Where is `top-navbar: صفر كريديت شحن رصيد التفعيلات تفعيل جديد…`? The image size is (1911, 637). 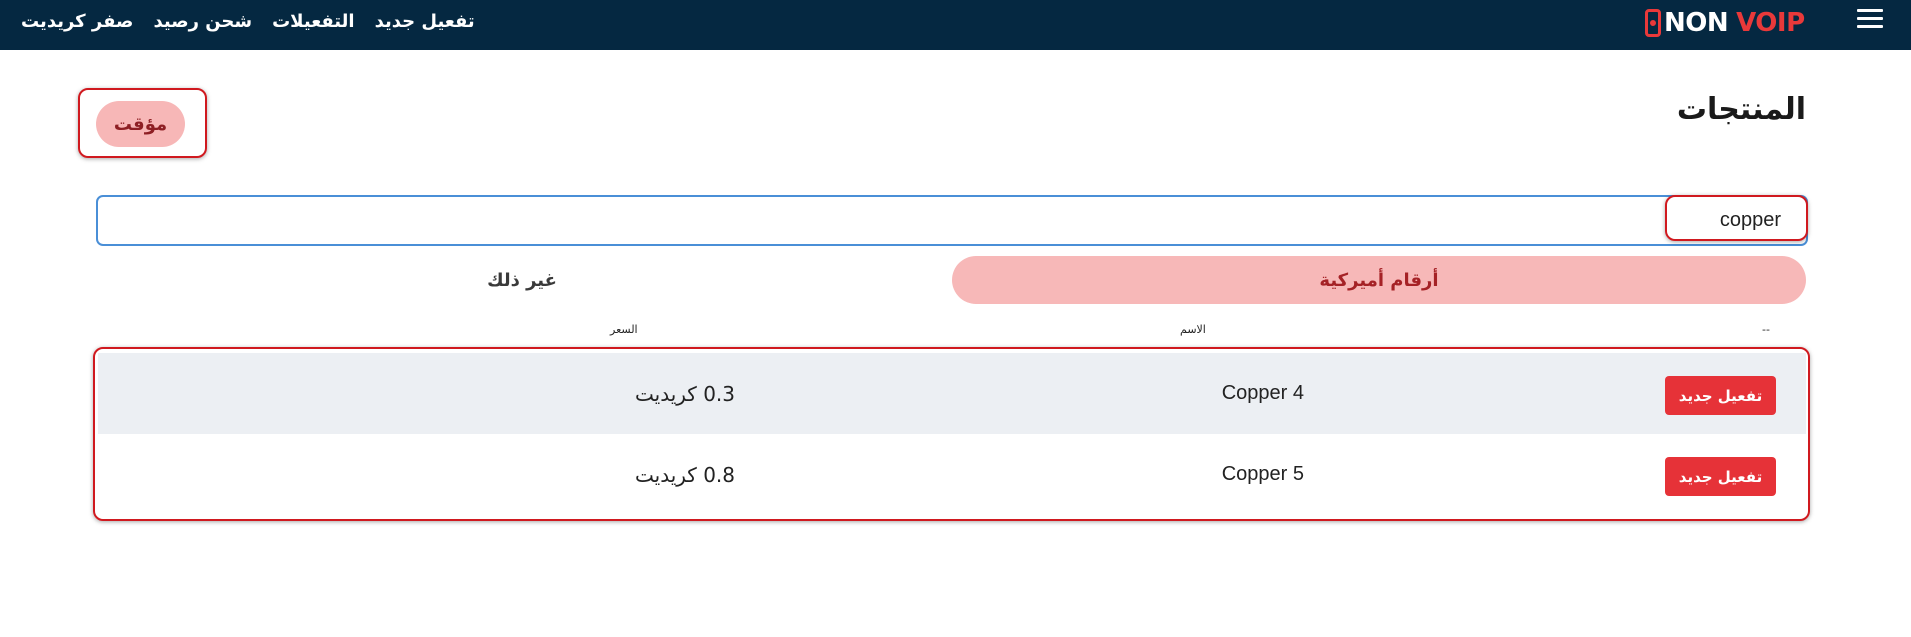
top-navbar: صفر كريديت شحن رصيد التفعيلات تفعيل جديد… is located at coordinates (955, 25).